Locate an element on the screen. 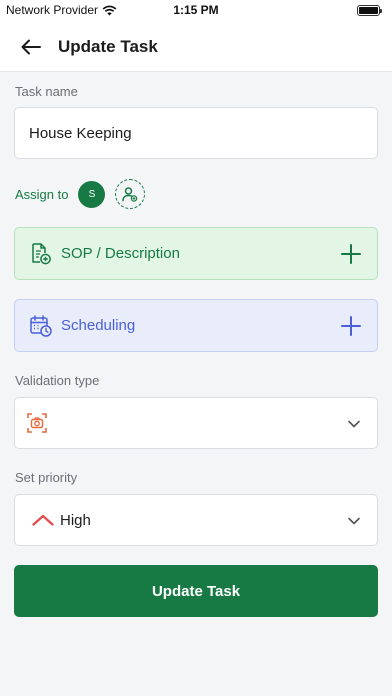 This screenshot has width=392, height=696. add-user-icon is located at coordinates (130, 194).